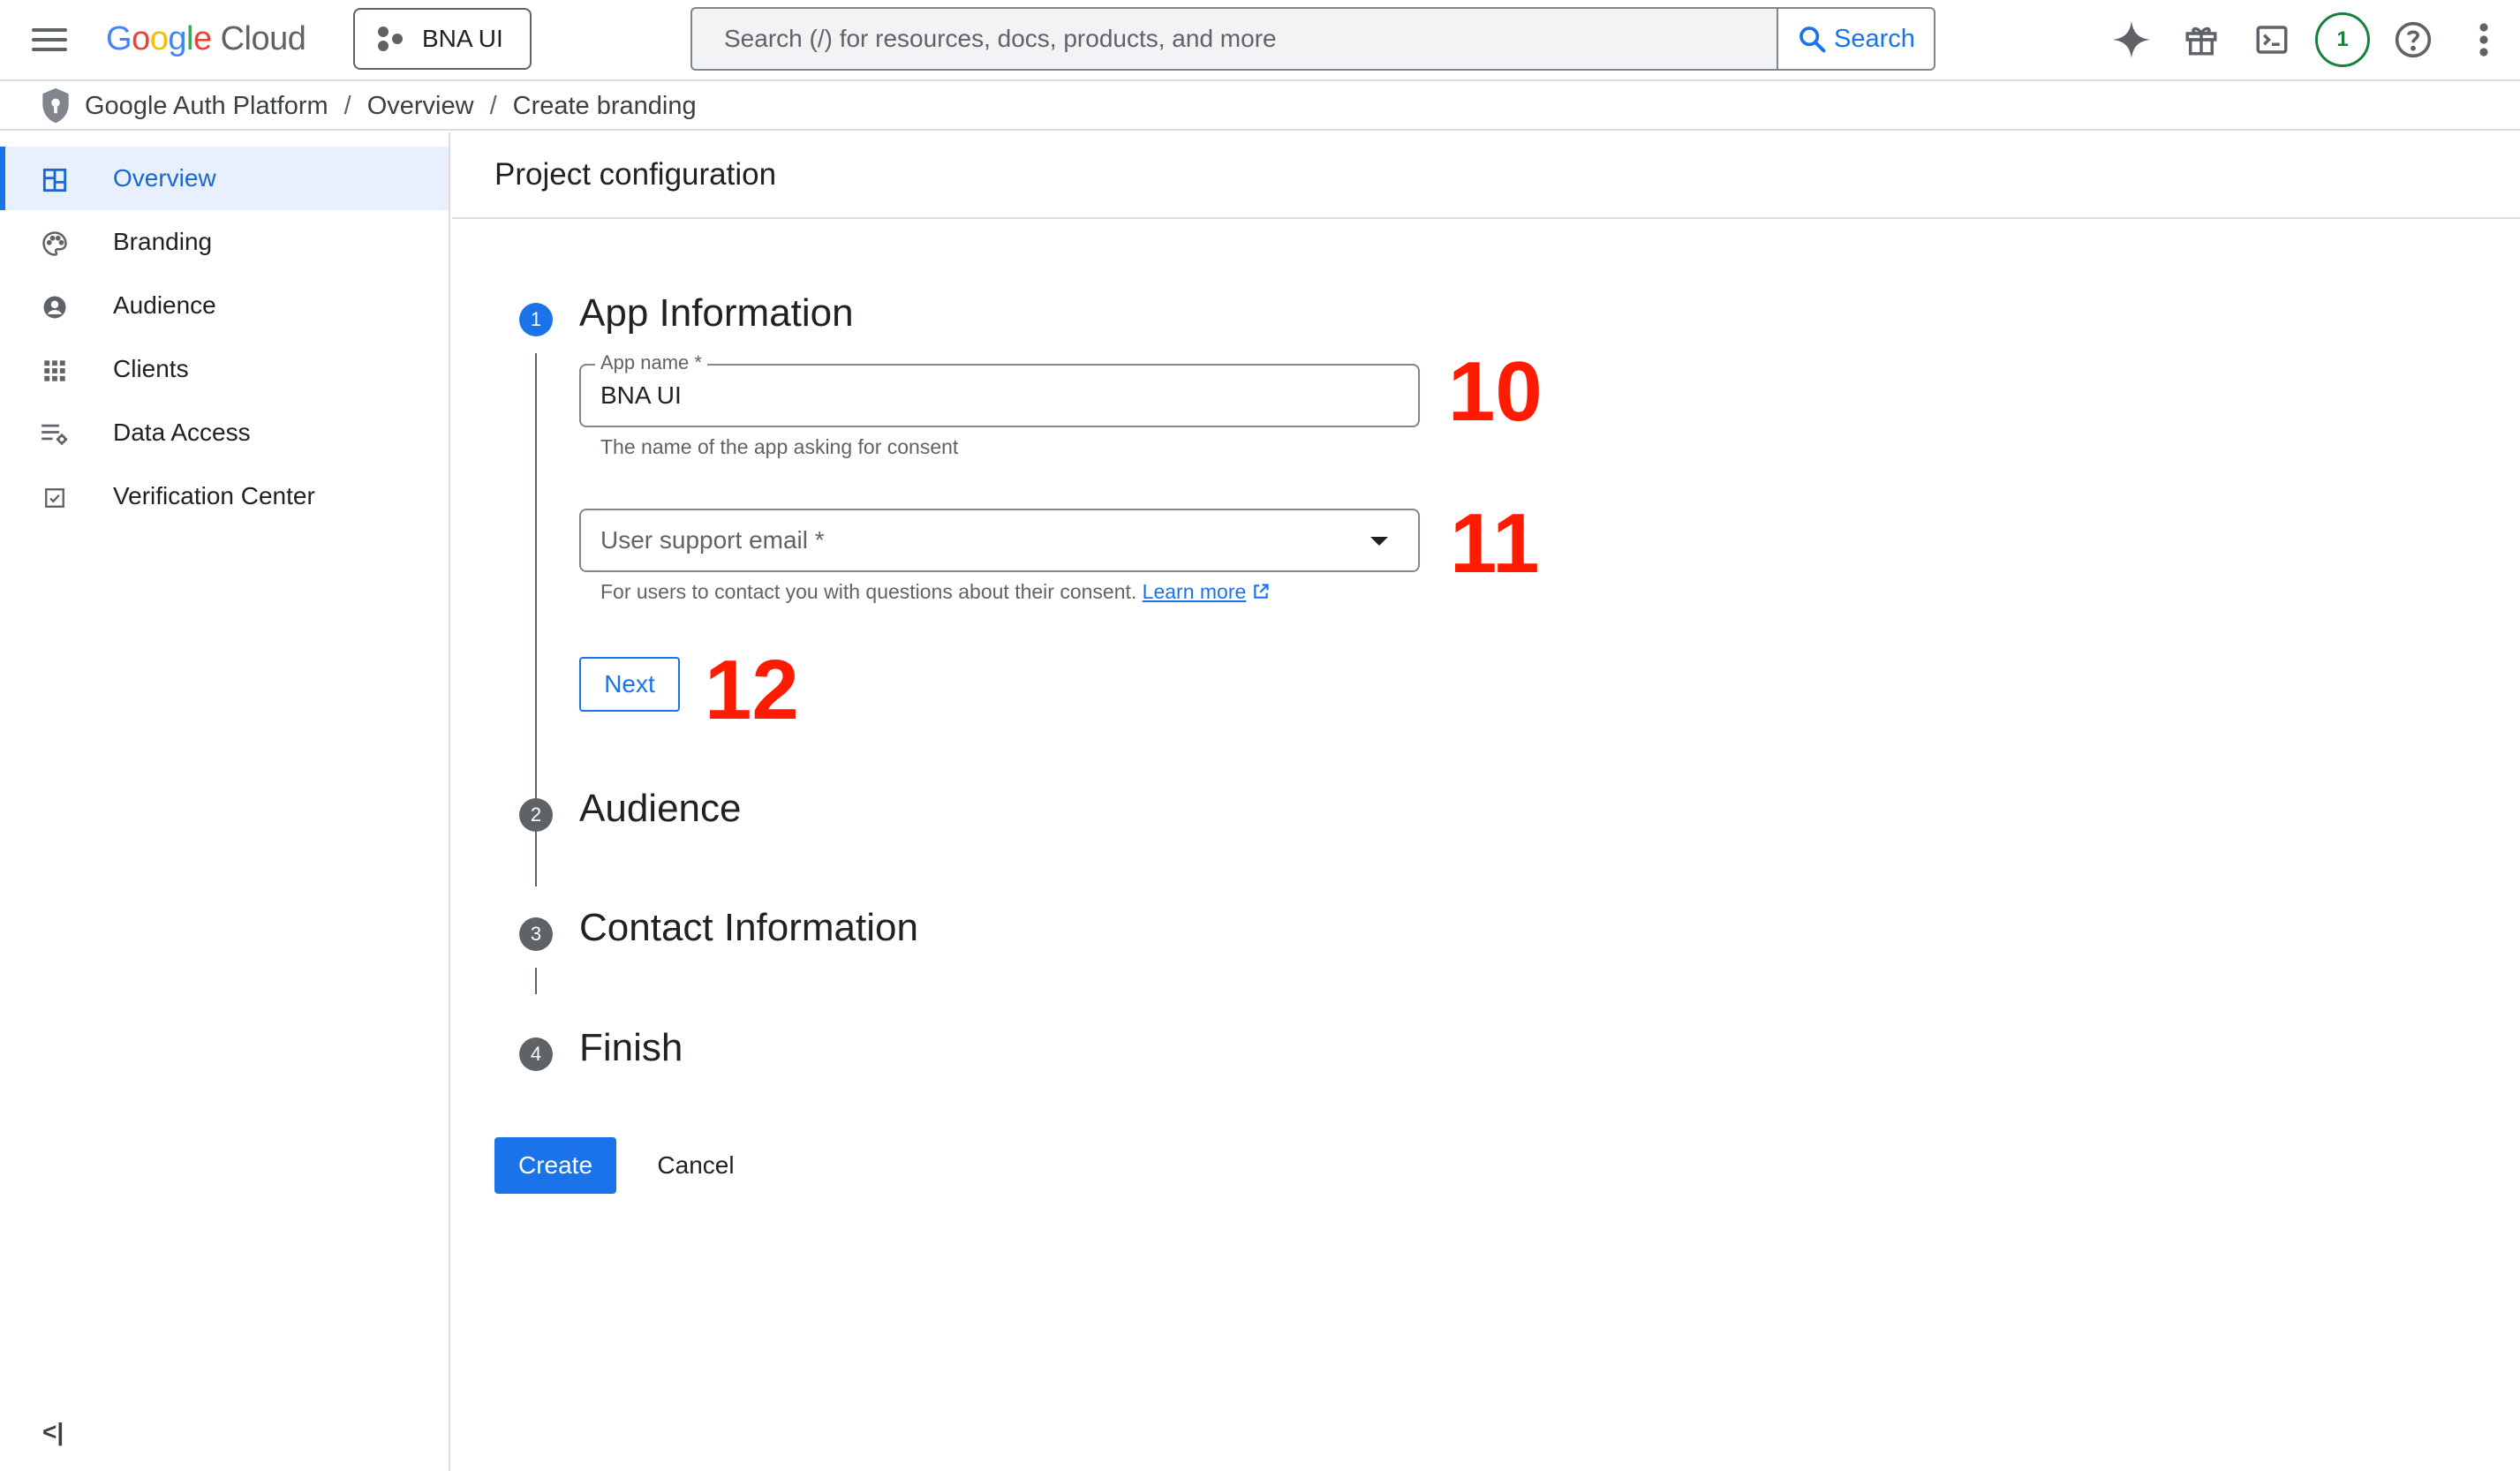 Image resolution: width=2520 pixels, height=1471 pixels. I want to click on next-button: Next, so click(629, 684).